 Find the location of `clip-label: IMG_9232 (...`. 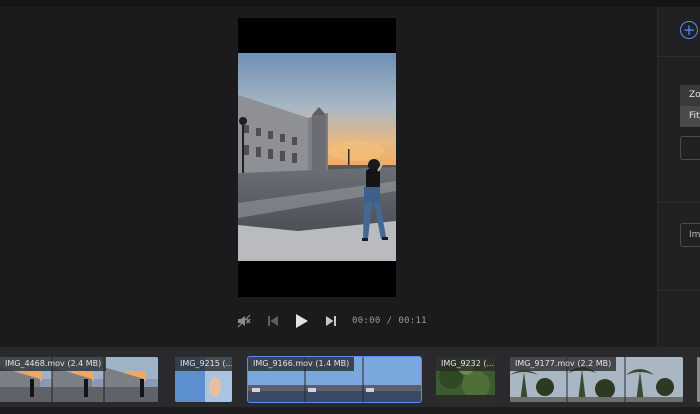

clip-label: IMG_9232 (... is located at coordinates (465, 364).